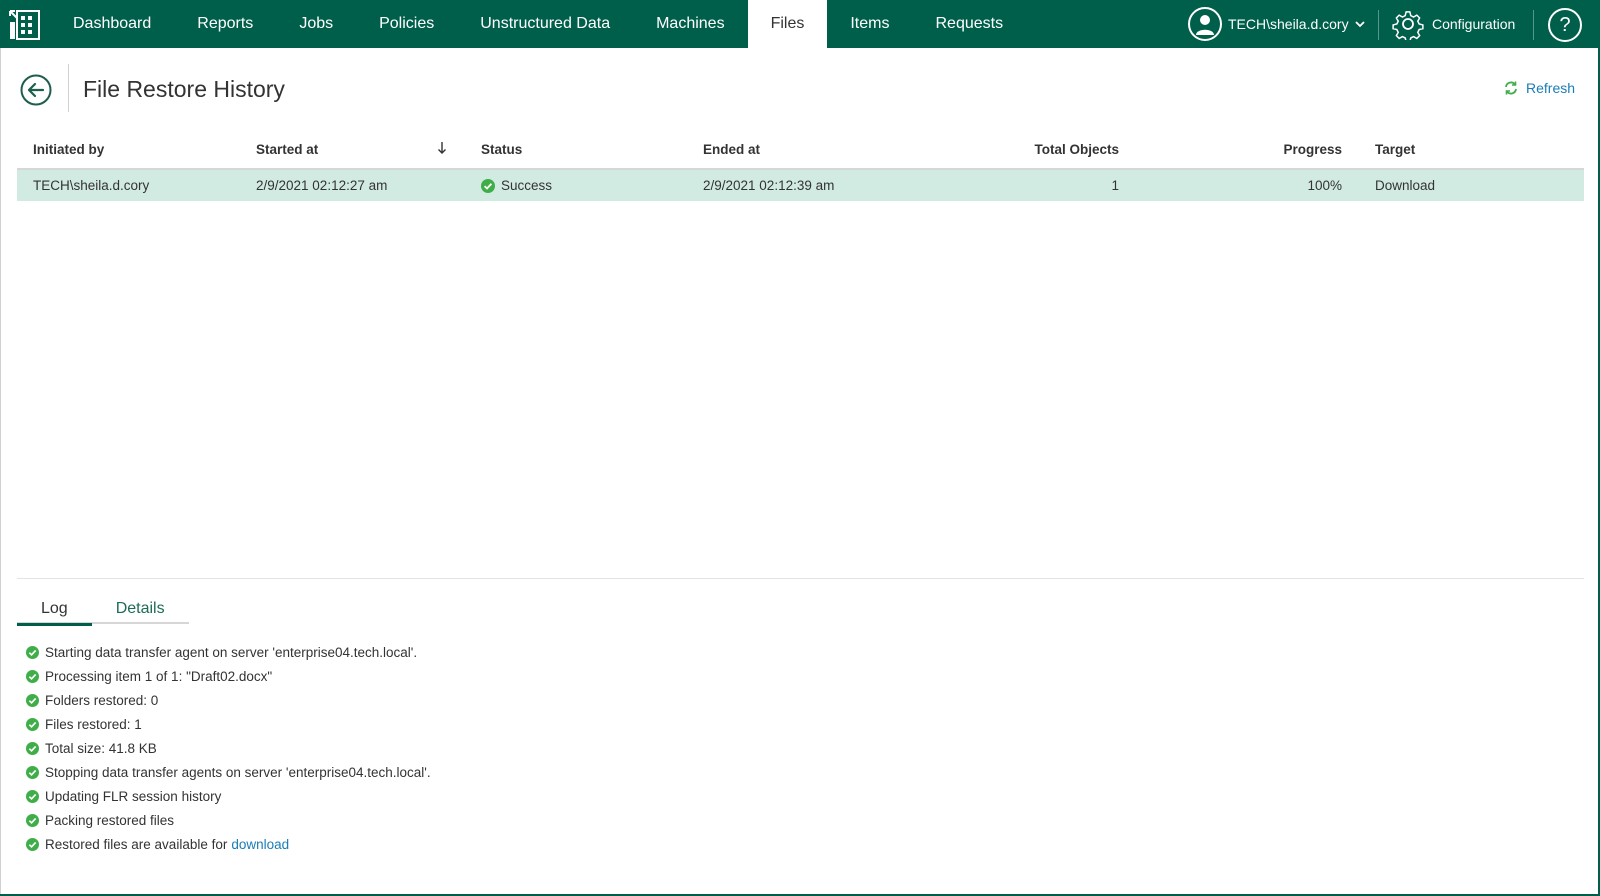 The image size is (1600, 896). I want to click on nav-item-policies: Policies, so click(406, 24).